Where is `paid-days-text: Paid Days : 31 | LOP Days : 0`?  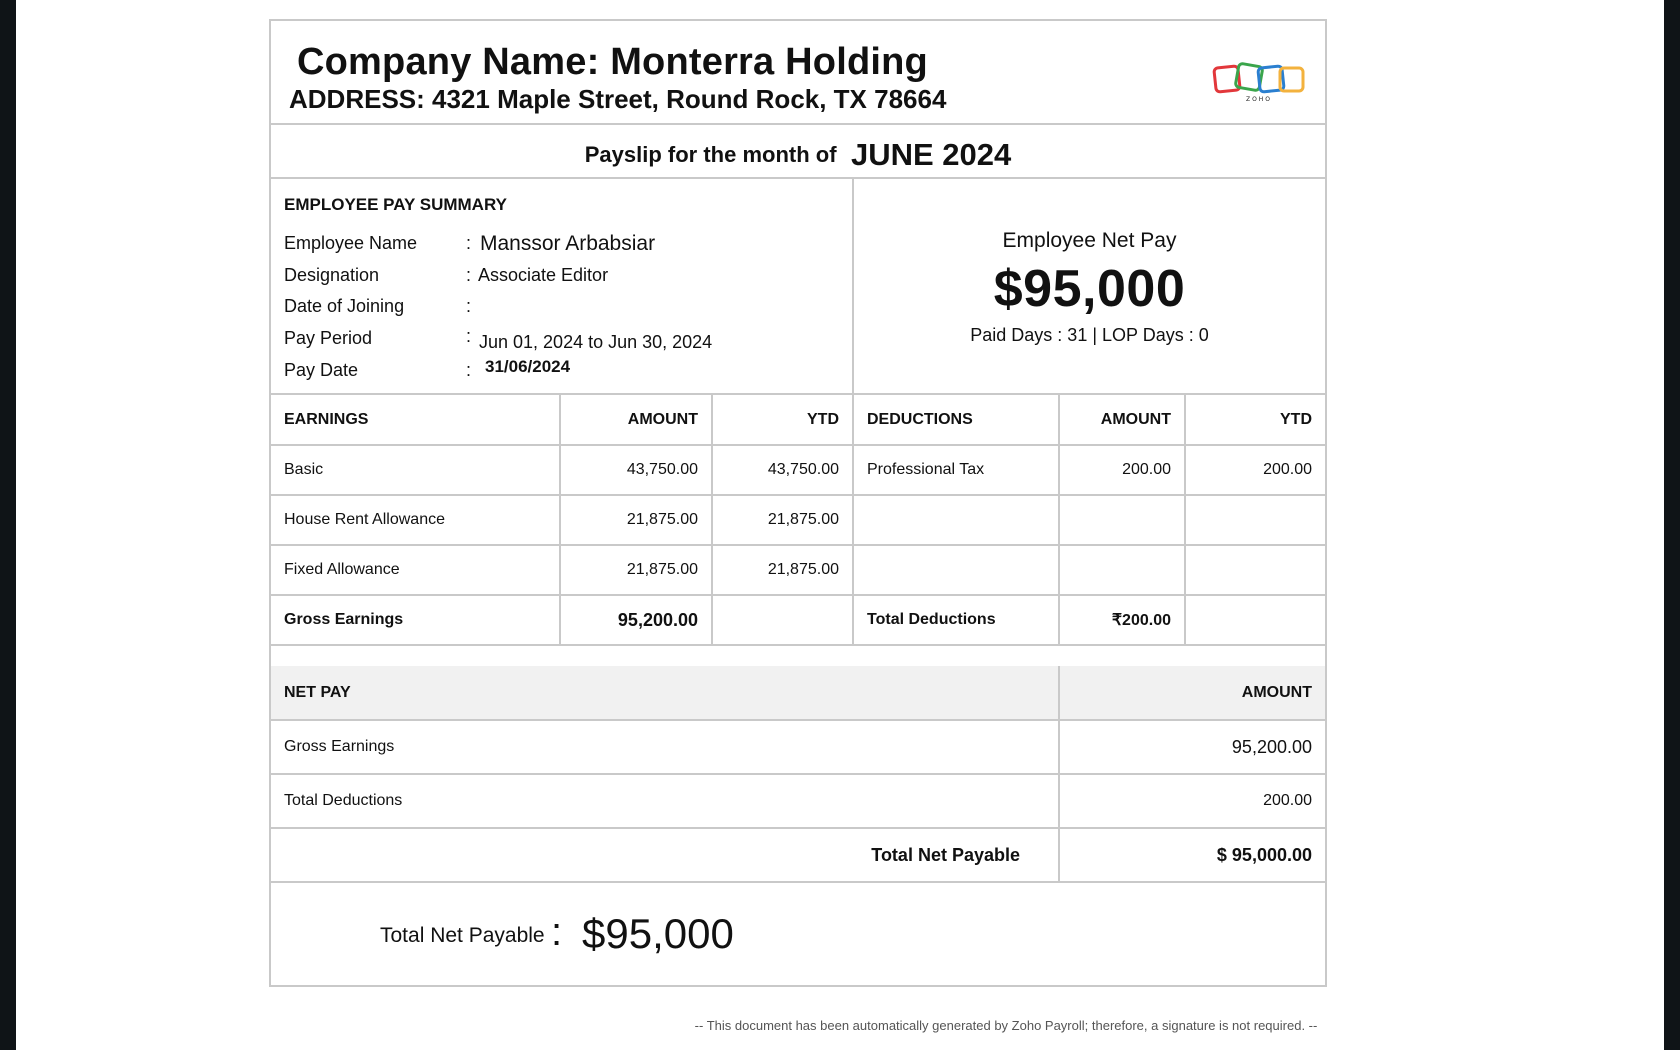 paid-days-text: Paid Days : 31 | LOP Days : 0 is located at coordinates (1089, 335).